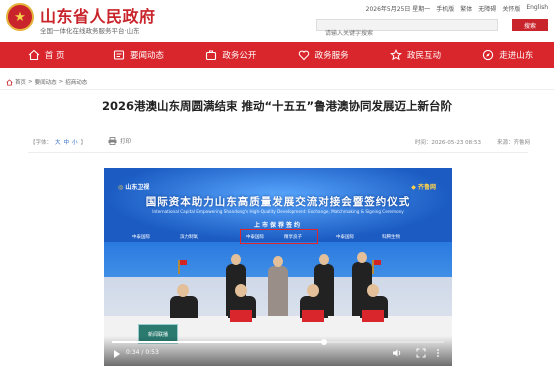  Describe the element at coordinates (146, 56) in the screenshot. I see `nav-label: 要闻动态` at that location.